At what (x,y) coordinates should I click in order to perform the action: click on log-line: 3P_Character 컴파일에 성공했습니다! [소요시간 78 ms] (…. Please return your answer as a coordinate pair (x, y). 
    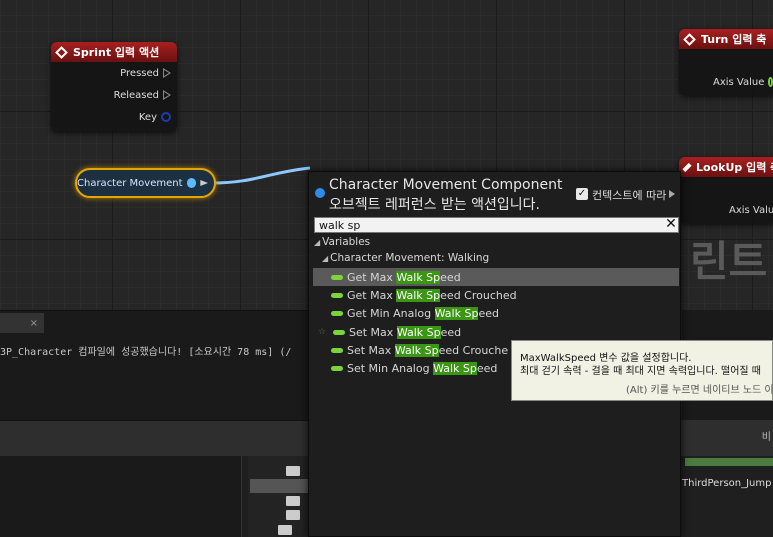
    Looking at the image, I should click on (146, 352).